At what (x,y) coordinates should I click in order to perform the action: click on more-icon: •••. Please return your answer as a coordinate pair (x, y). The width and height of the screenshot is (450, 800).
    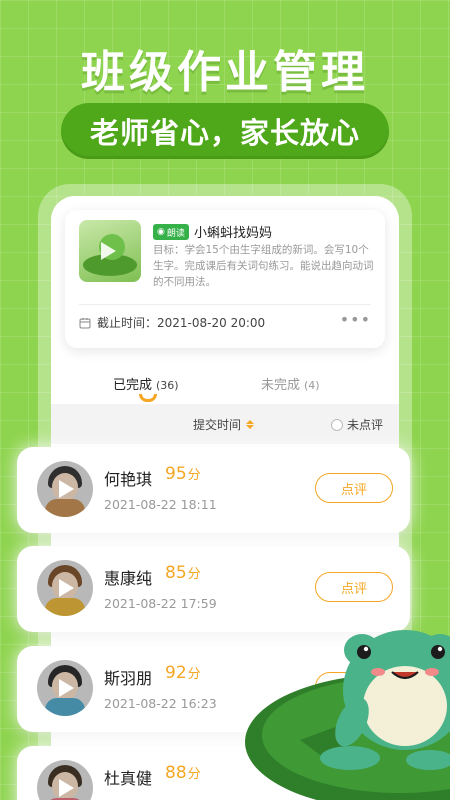
    Looking at the image, I should click on (355, 319).